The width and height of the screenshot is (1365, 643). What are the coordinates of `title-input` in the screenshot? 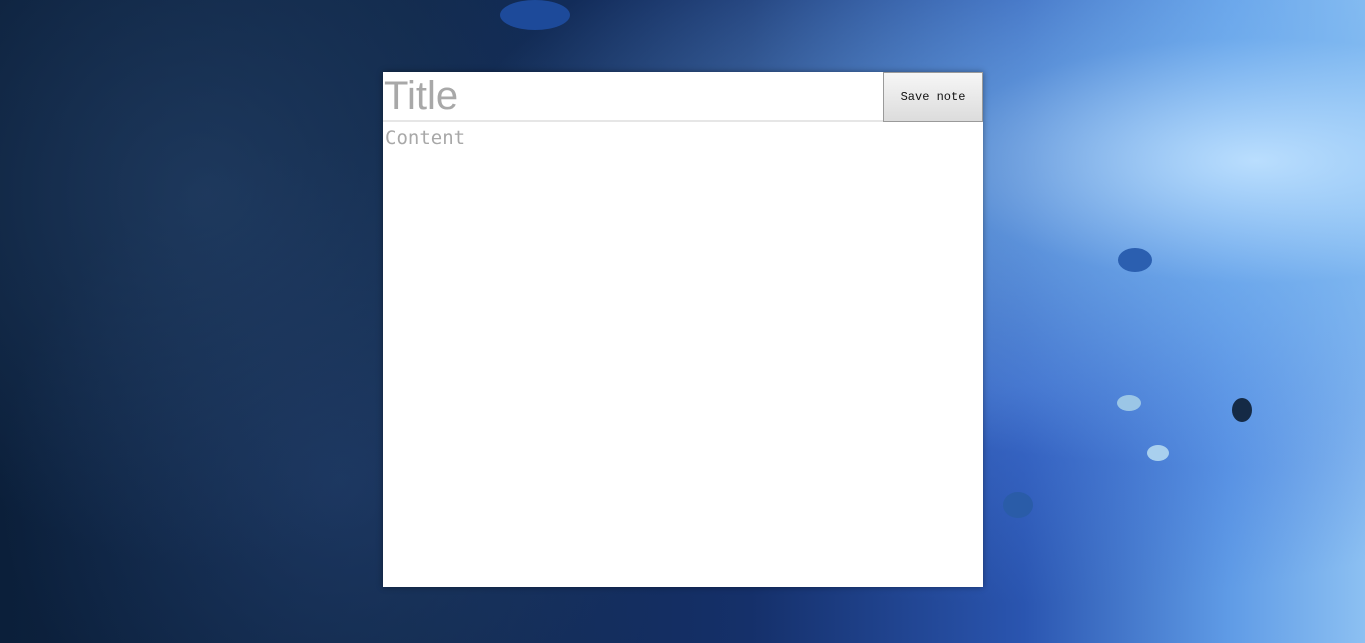 It's located at (633, 97).